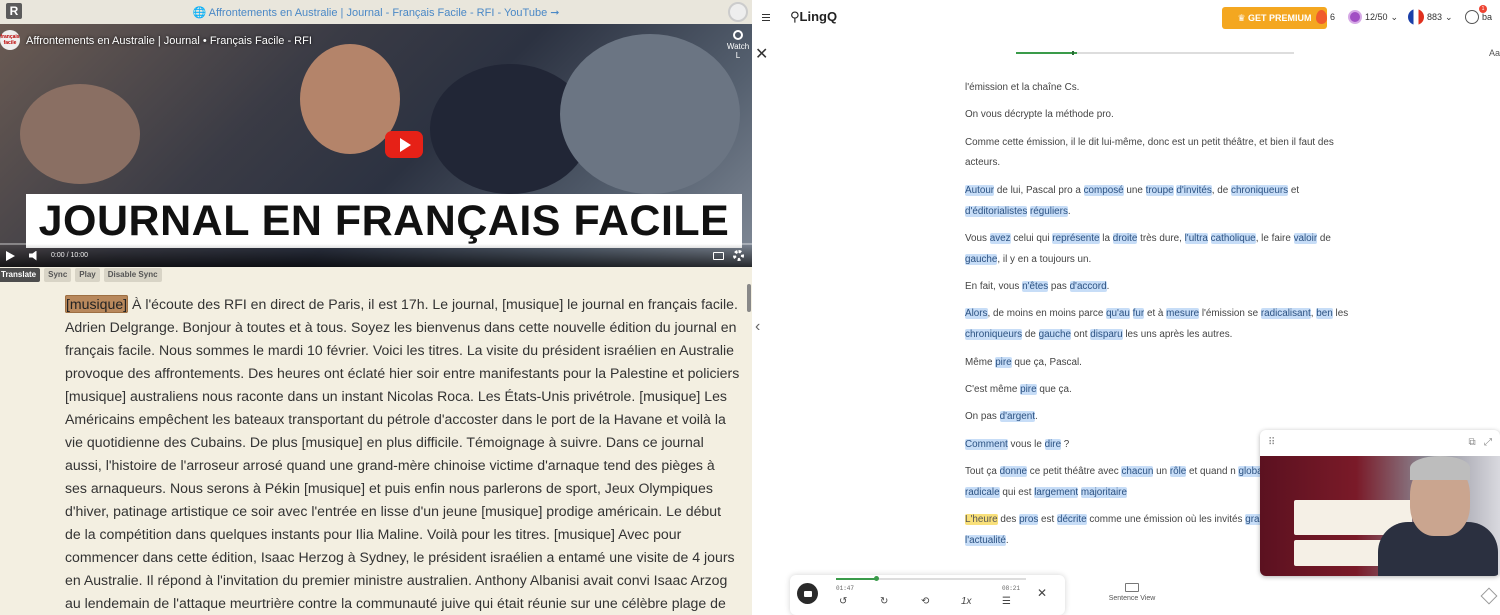 The image size is (1500, 615). Describe the element at coordinates (1212, 471) in the screenshot. I see `plain-text: et quand n` at that location.